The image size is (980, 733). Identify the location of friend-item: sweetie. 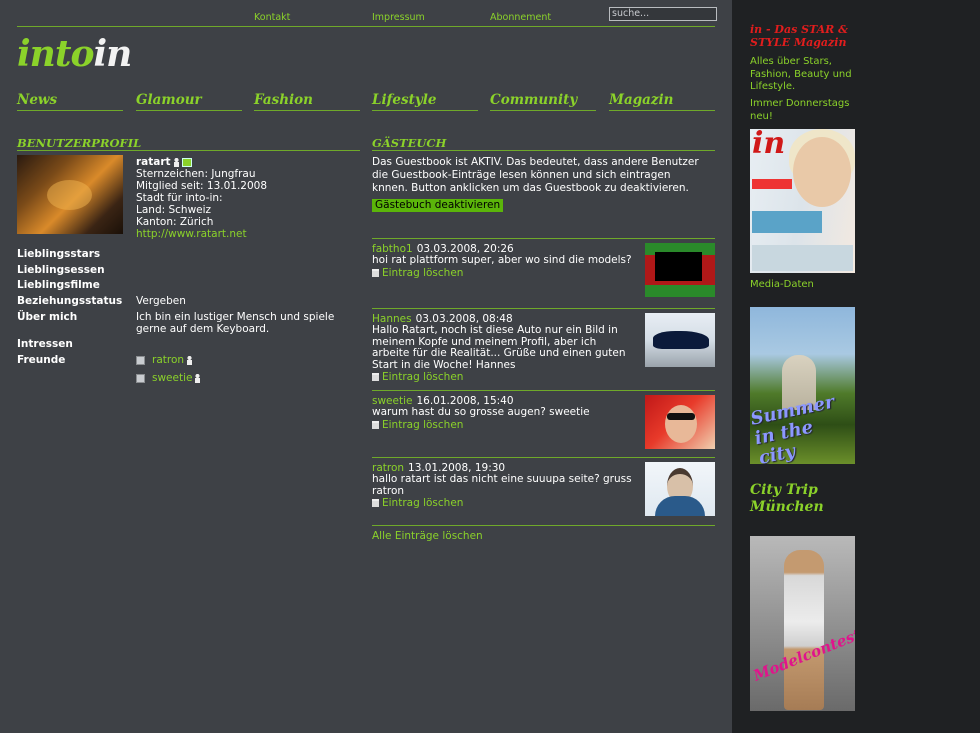
(168, 378).